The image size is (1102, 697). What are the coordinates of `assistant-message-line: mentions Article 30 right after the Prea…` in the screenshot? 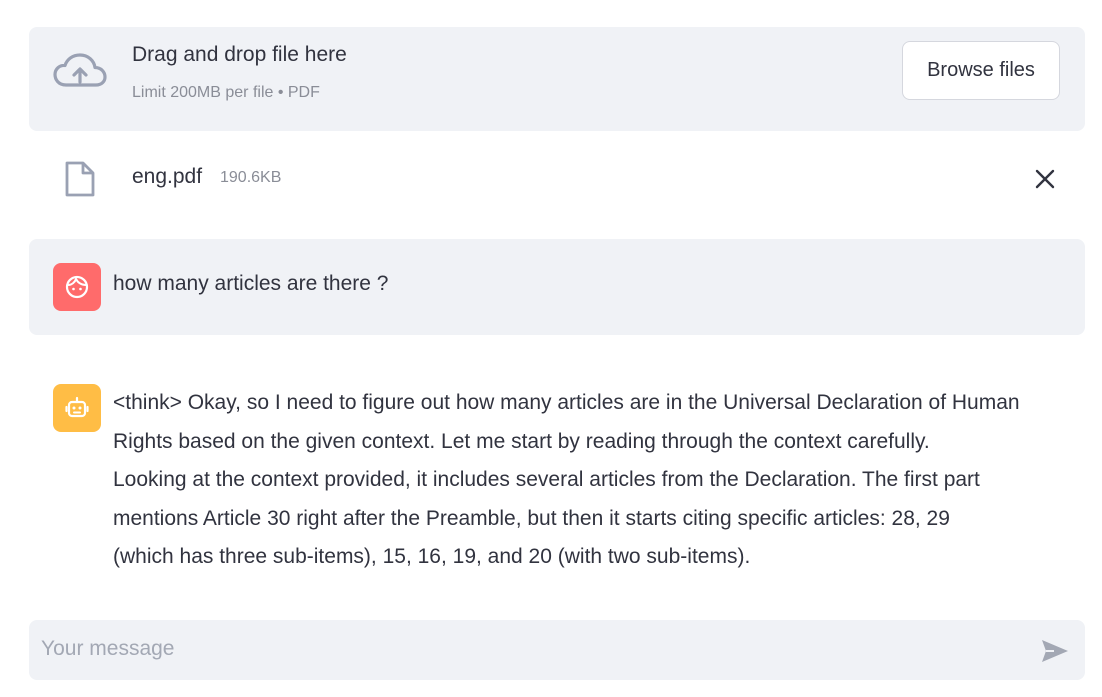 It's located at (531, 518).